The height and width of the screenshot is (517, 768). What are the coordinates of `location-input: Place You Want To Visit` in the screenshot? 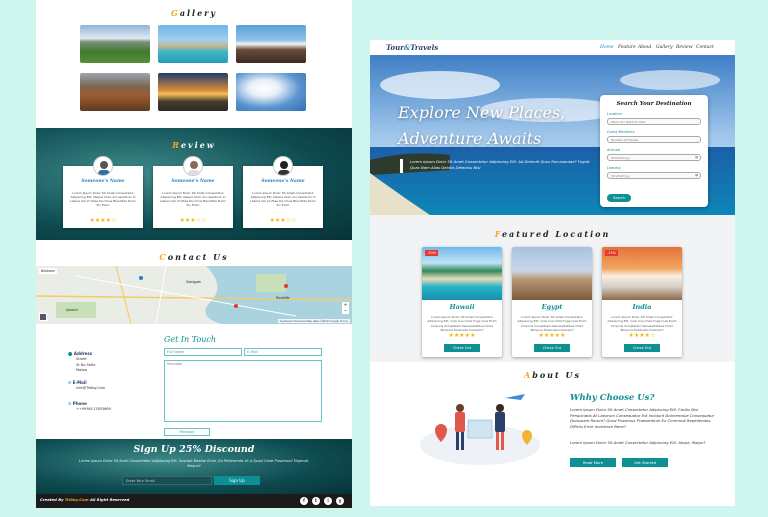 It's located at (654, 121).